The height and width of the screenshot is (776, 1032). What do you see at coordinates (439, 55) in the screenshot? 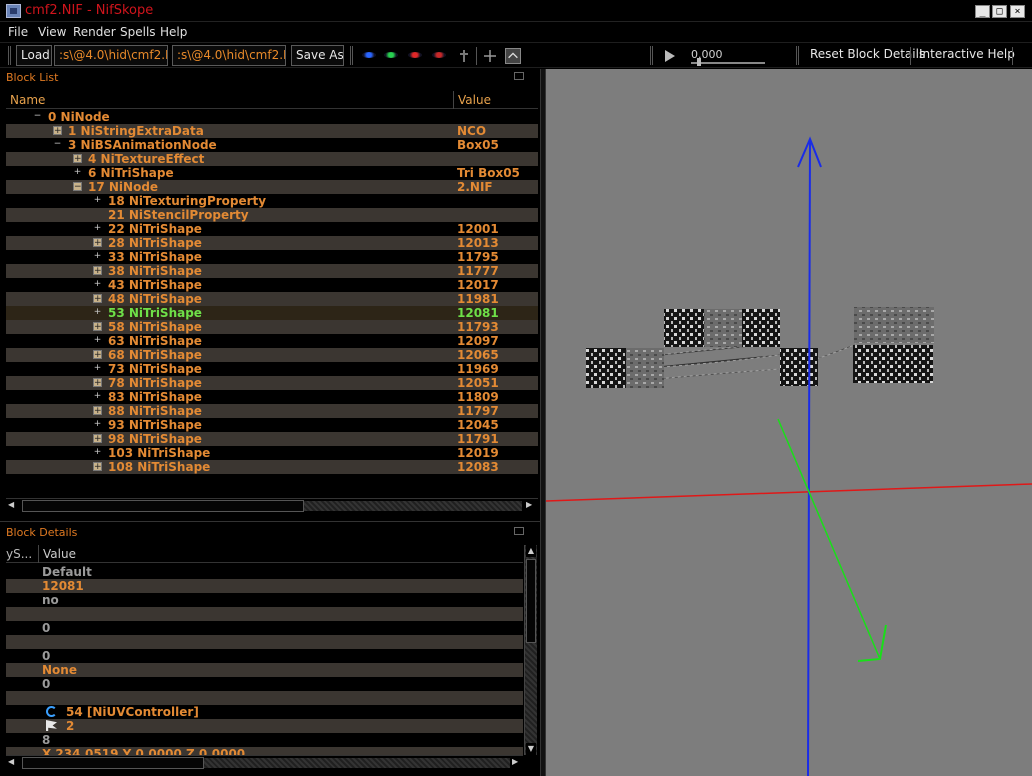
I see `view-eye-red2-icon` at bounding box center [439, 55].